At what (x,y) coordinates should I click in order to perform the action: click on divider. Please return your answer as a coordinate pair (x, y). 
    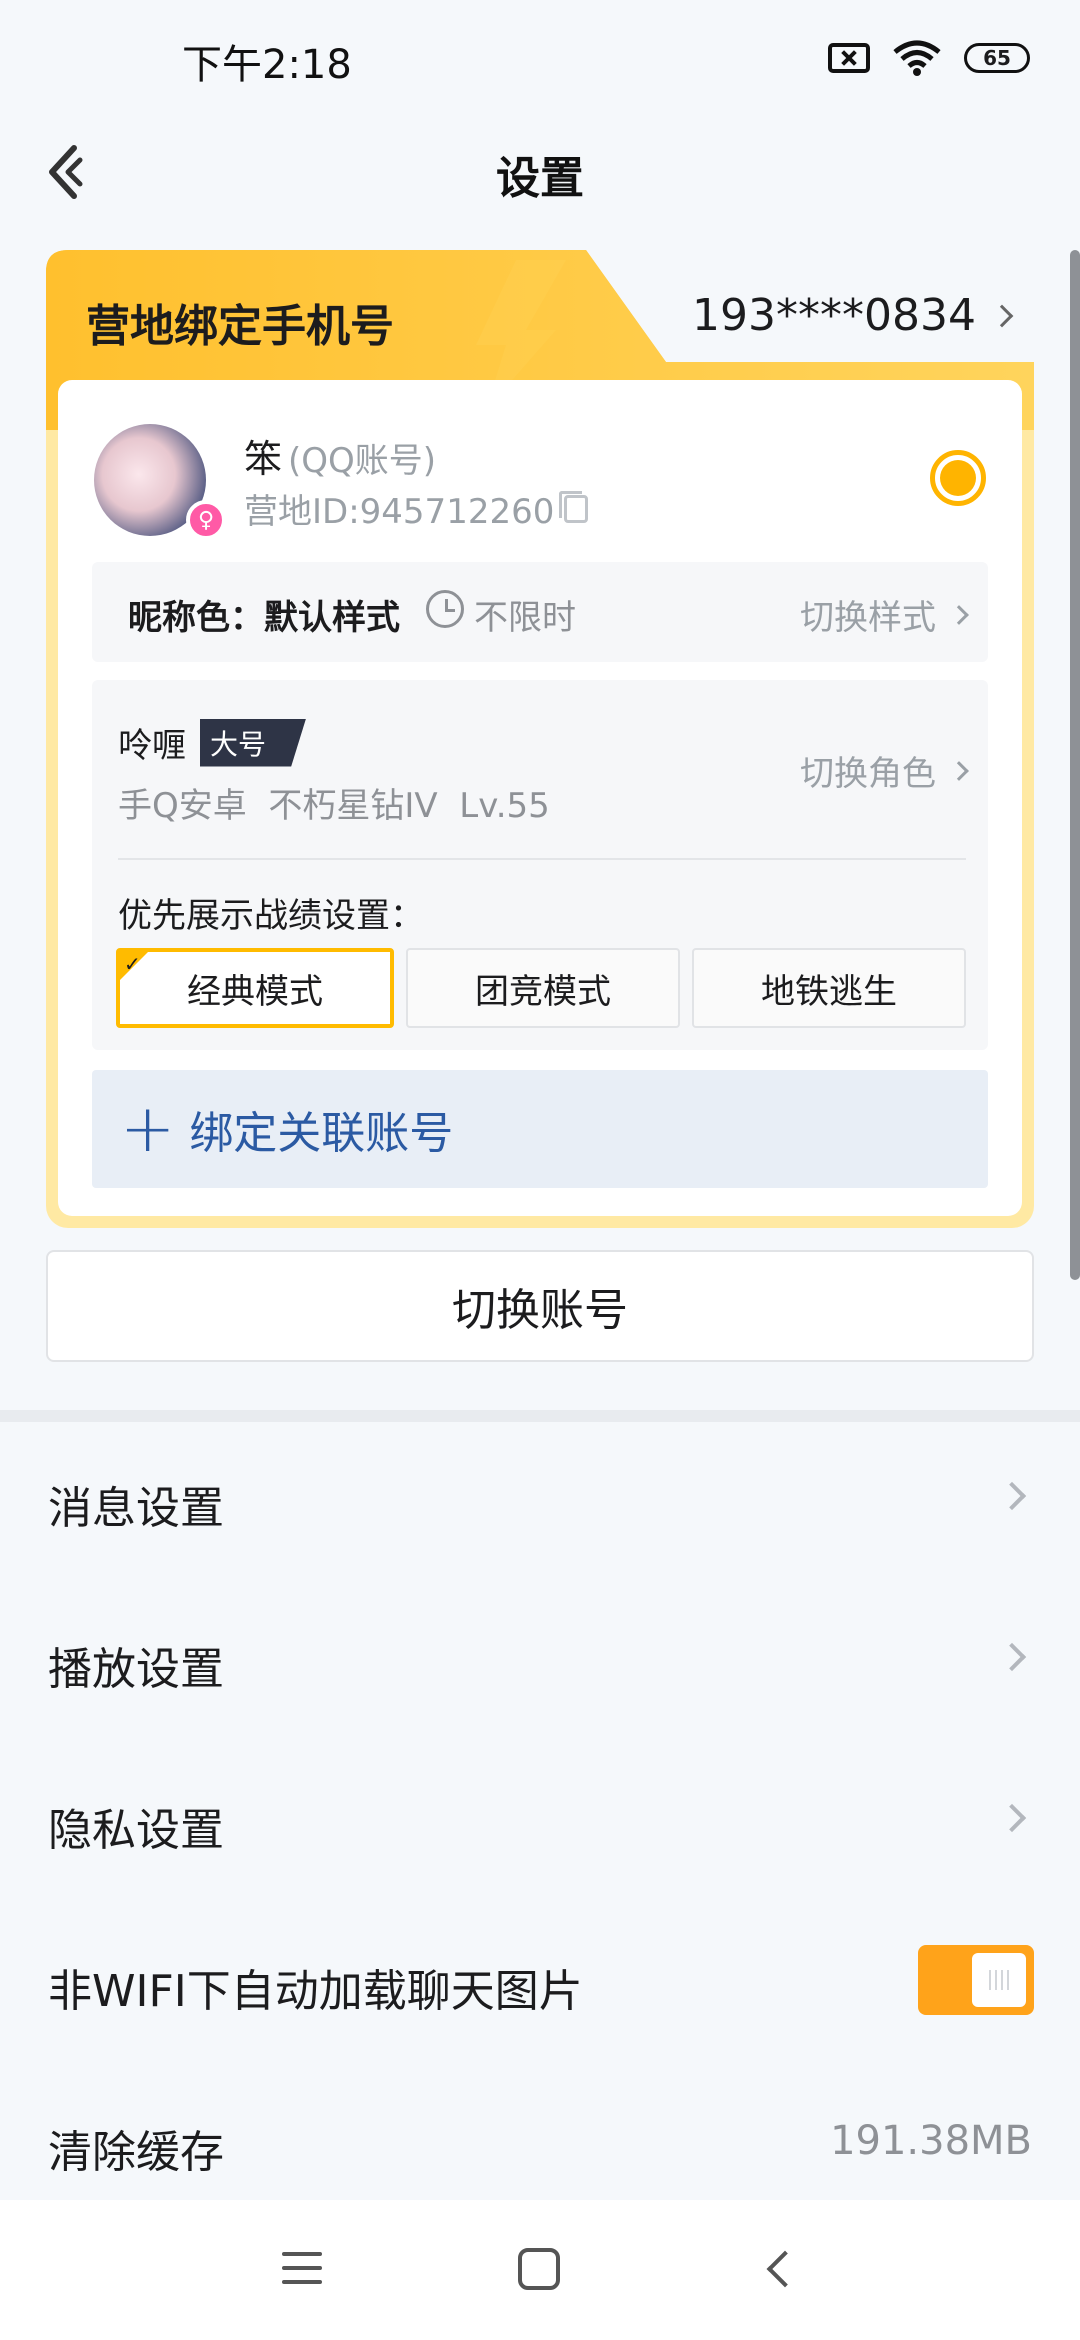
    Looking at the image, I should click on (542, 859).